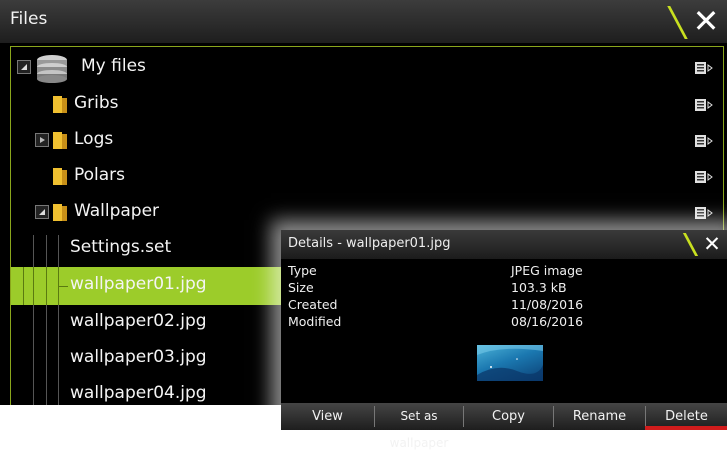 The height and width of the screenshot is (457, 727). Describe the element at coordinates (547, 304) in the screenshot. I see `prop-created-value: 11/08/2016` at that location.